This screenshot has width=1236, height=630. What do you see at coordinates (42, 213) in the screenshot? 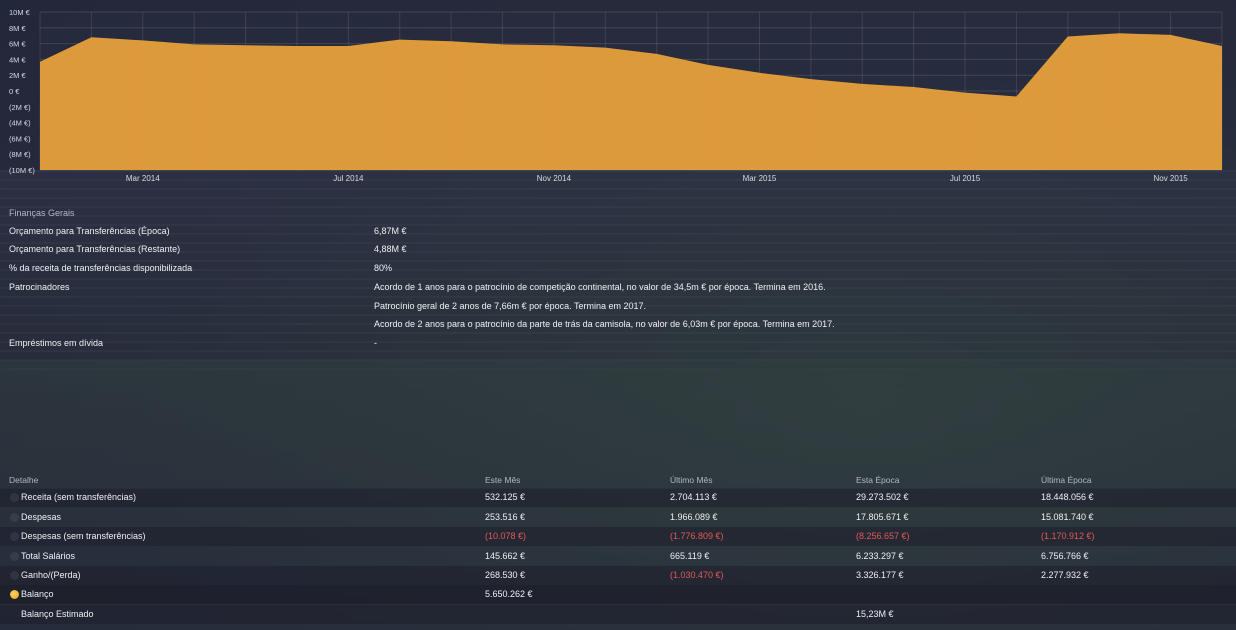
I see `general-finances-title: Finanças Gerais` at bounding box center [42, 213].